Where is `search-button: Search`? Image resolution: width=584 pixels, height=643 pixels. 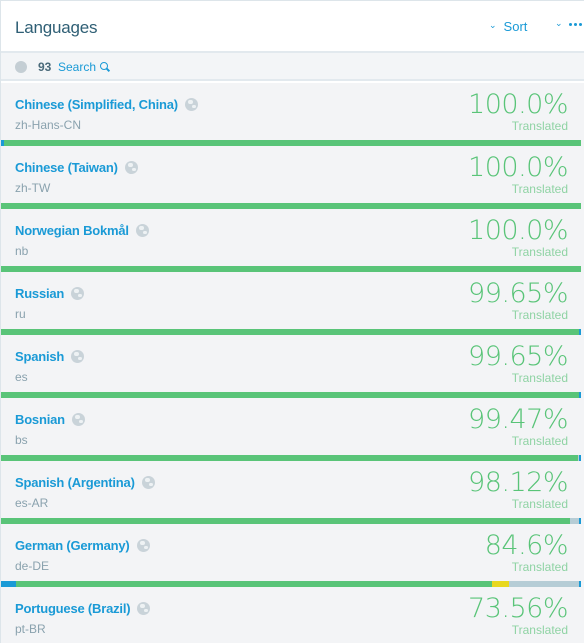 search-button: Search is located at coordinates (84, 67).